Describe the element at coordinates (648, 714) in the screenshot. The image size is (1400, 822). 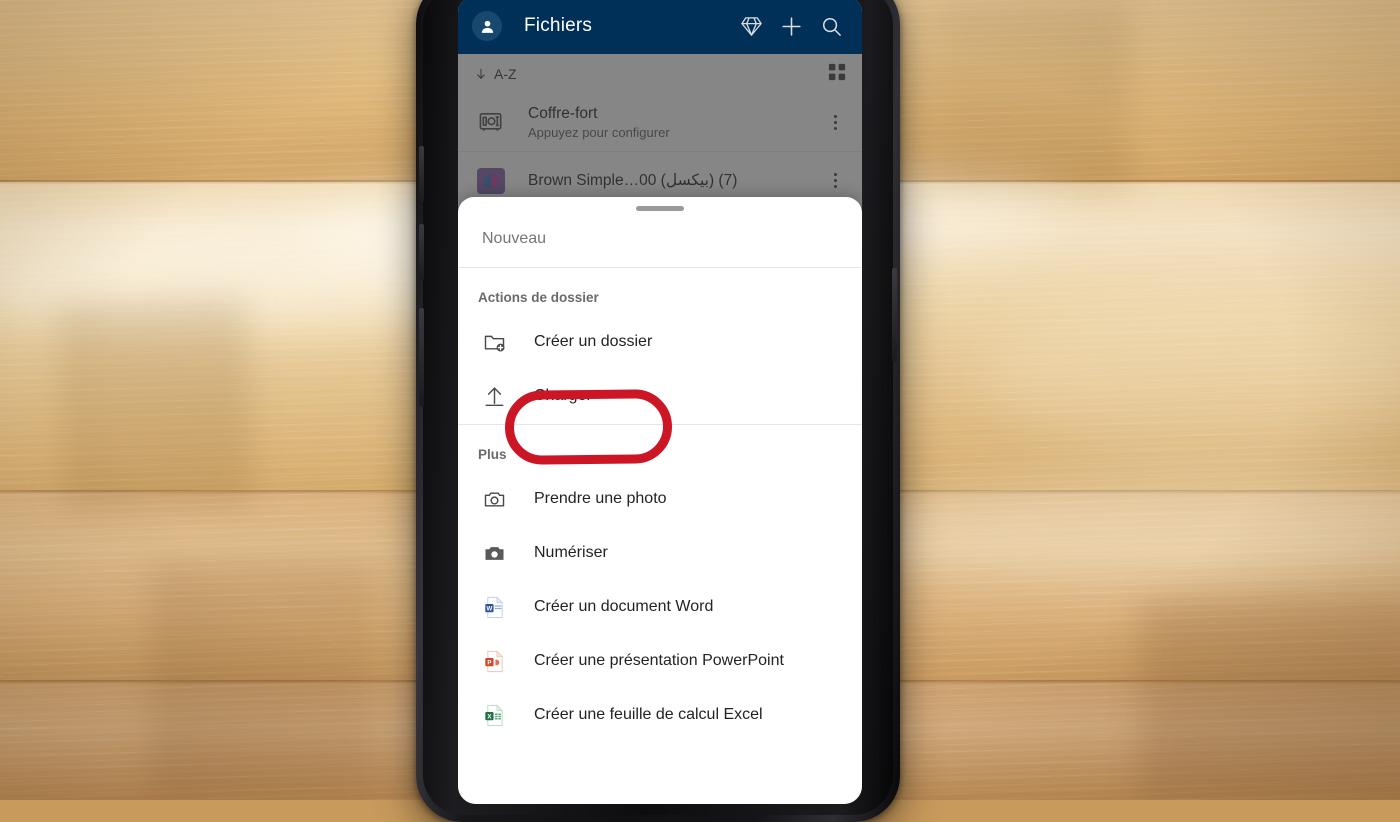
I see `menu-item-label: Créer une feuille de calcul Excel` at that location.